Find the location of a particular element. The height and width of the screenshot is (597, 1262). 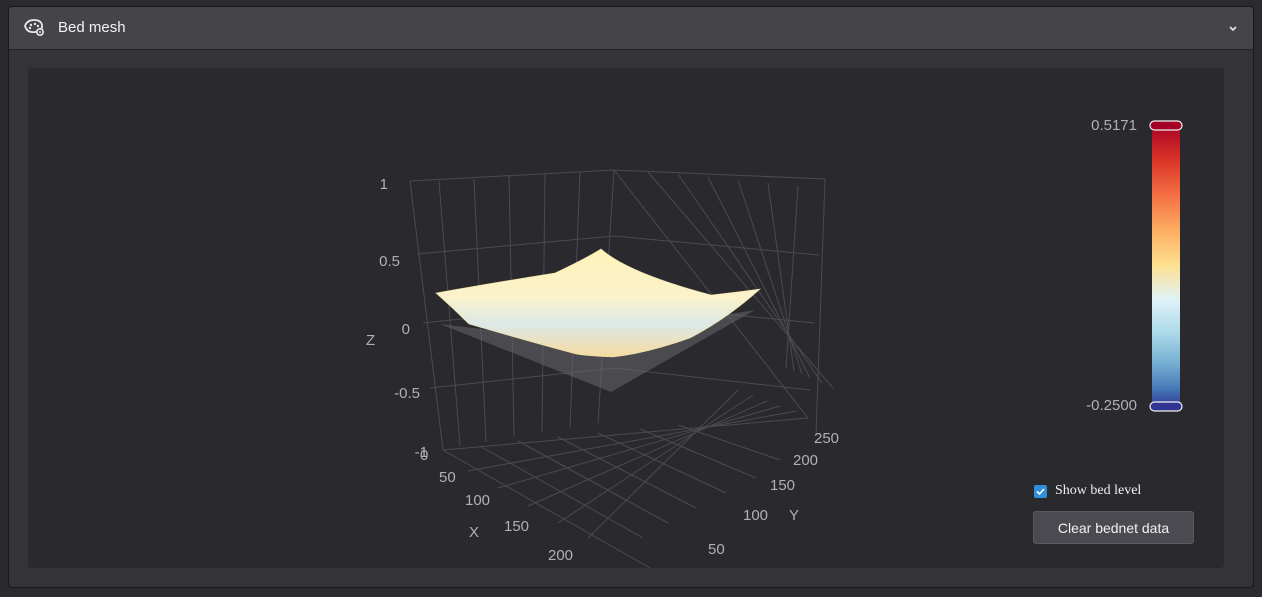

checkmark-icon is located at coordinates (1040, 491).